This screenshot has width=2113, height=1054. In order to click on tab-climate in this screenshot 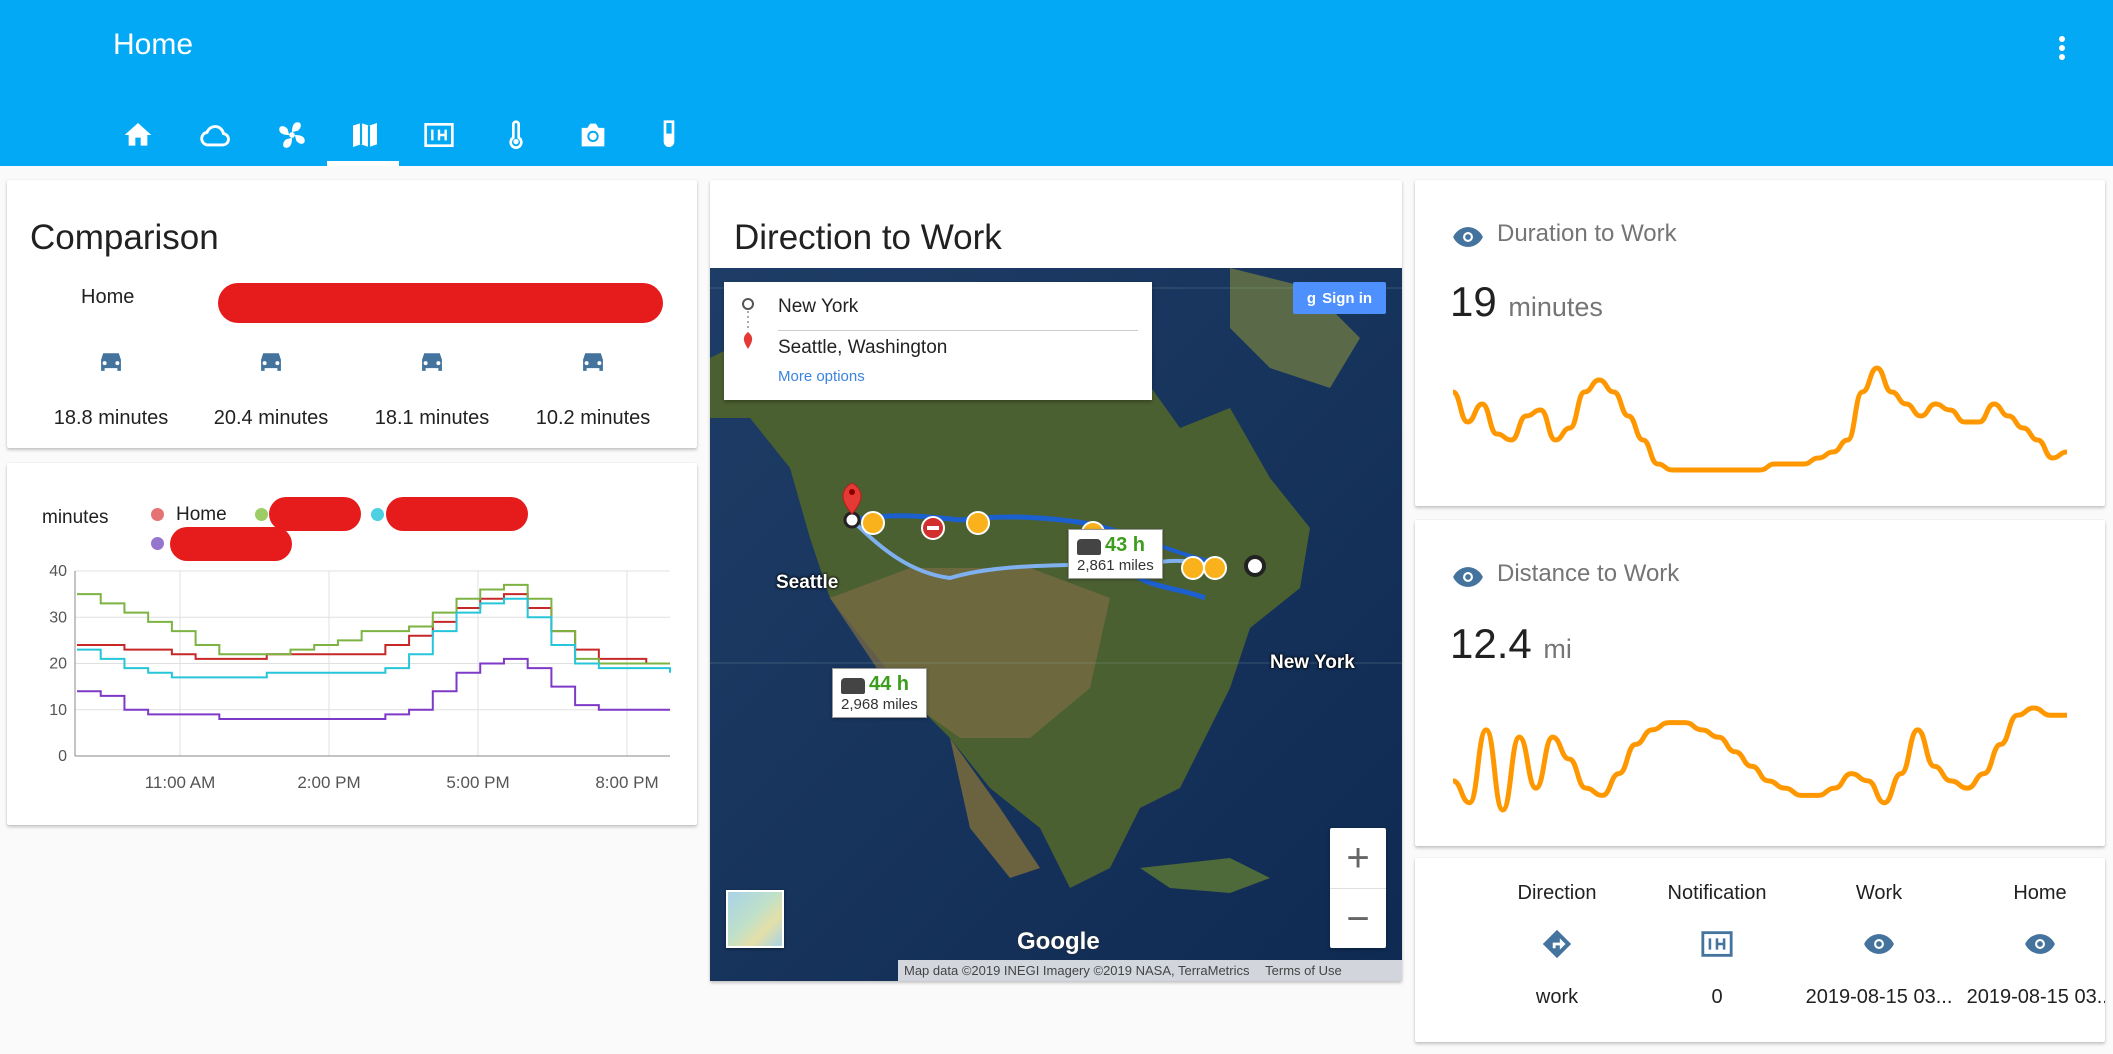, I will do `click(292, 135)`.